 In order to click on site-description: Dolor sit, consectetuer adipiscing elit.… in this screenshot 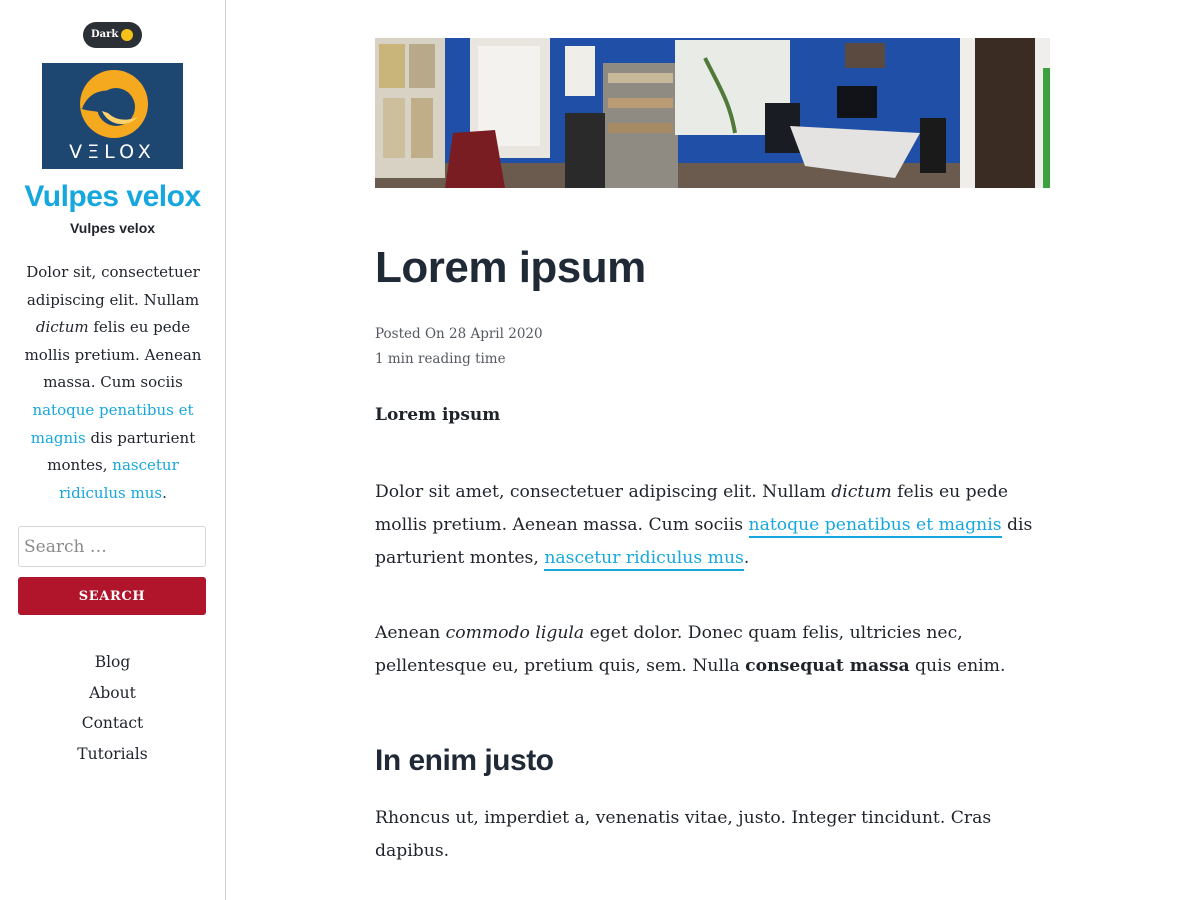, I will do `click(113, 383)`.